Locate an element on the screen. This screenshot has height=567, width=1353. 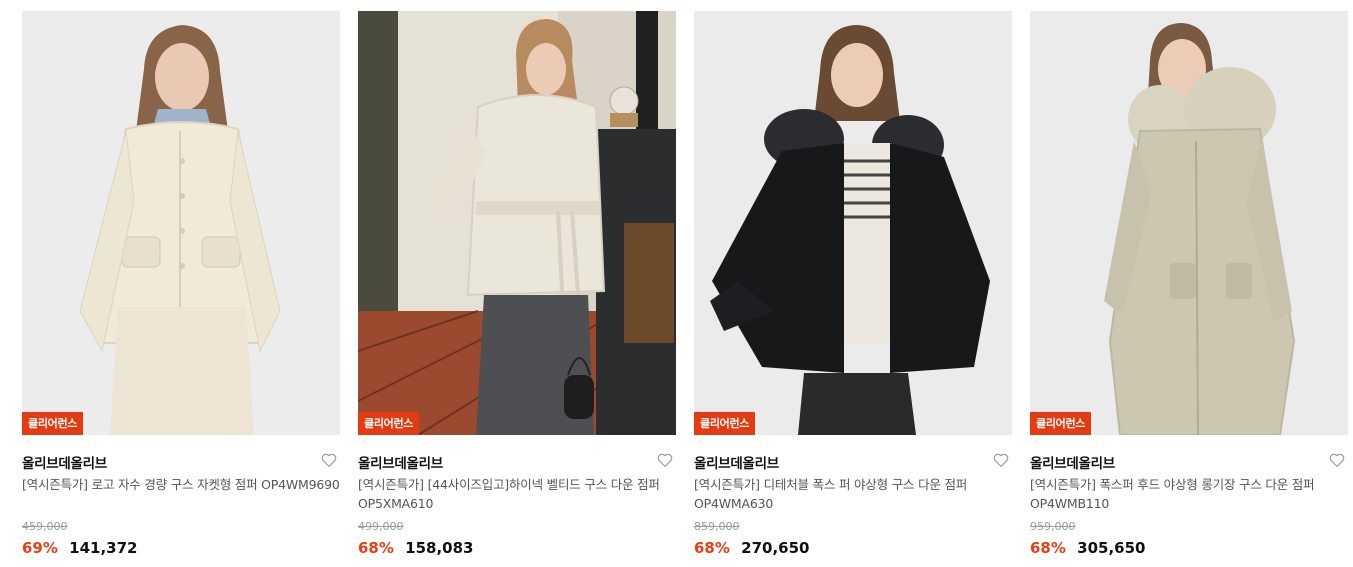
original-price: 459,000 is located at coordinates (45, 526).